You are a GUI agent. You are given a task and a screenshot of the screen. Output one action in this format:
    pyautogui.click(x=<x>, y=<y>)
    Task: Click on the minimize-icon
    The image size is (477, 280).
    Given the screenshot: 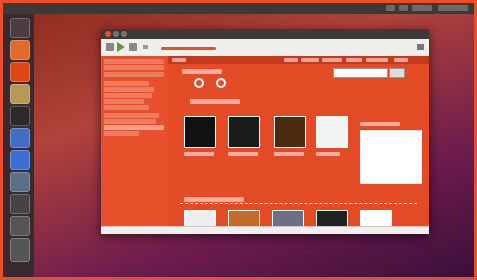 What is the action you would take?
    pyautogui.click(x=116, y=34)
    